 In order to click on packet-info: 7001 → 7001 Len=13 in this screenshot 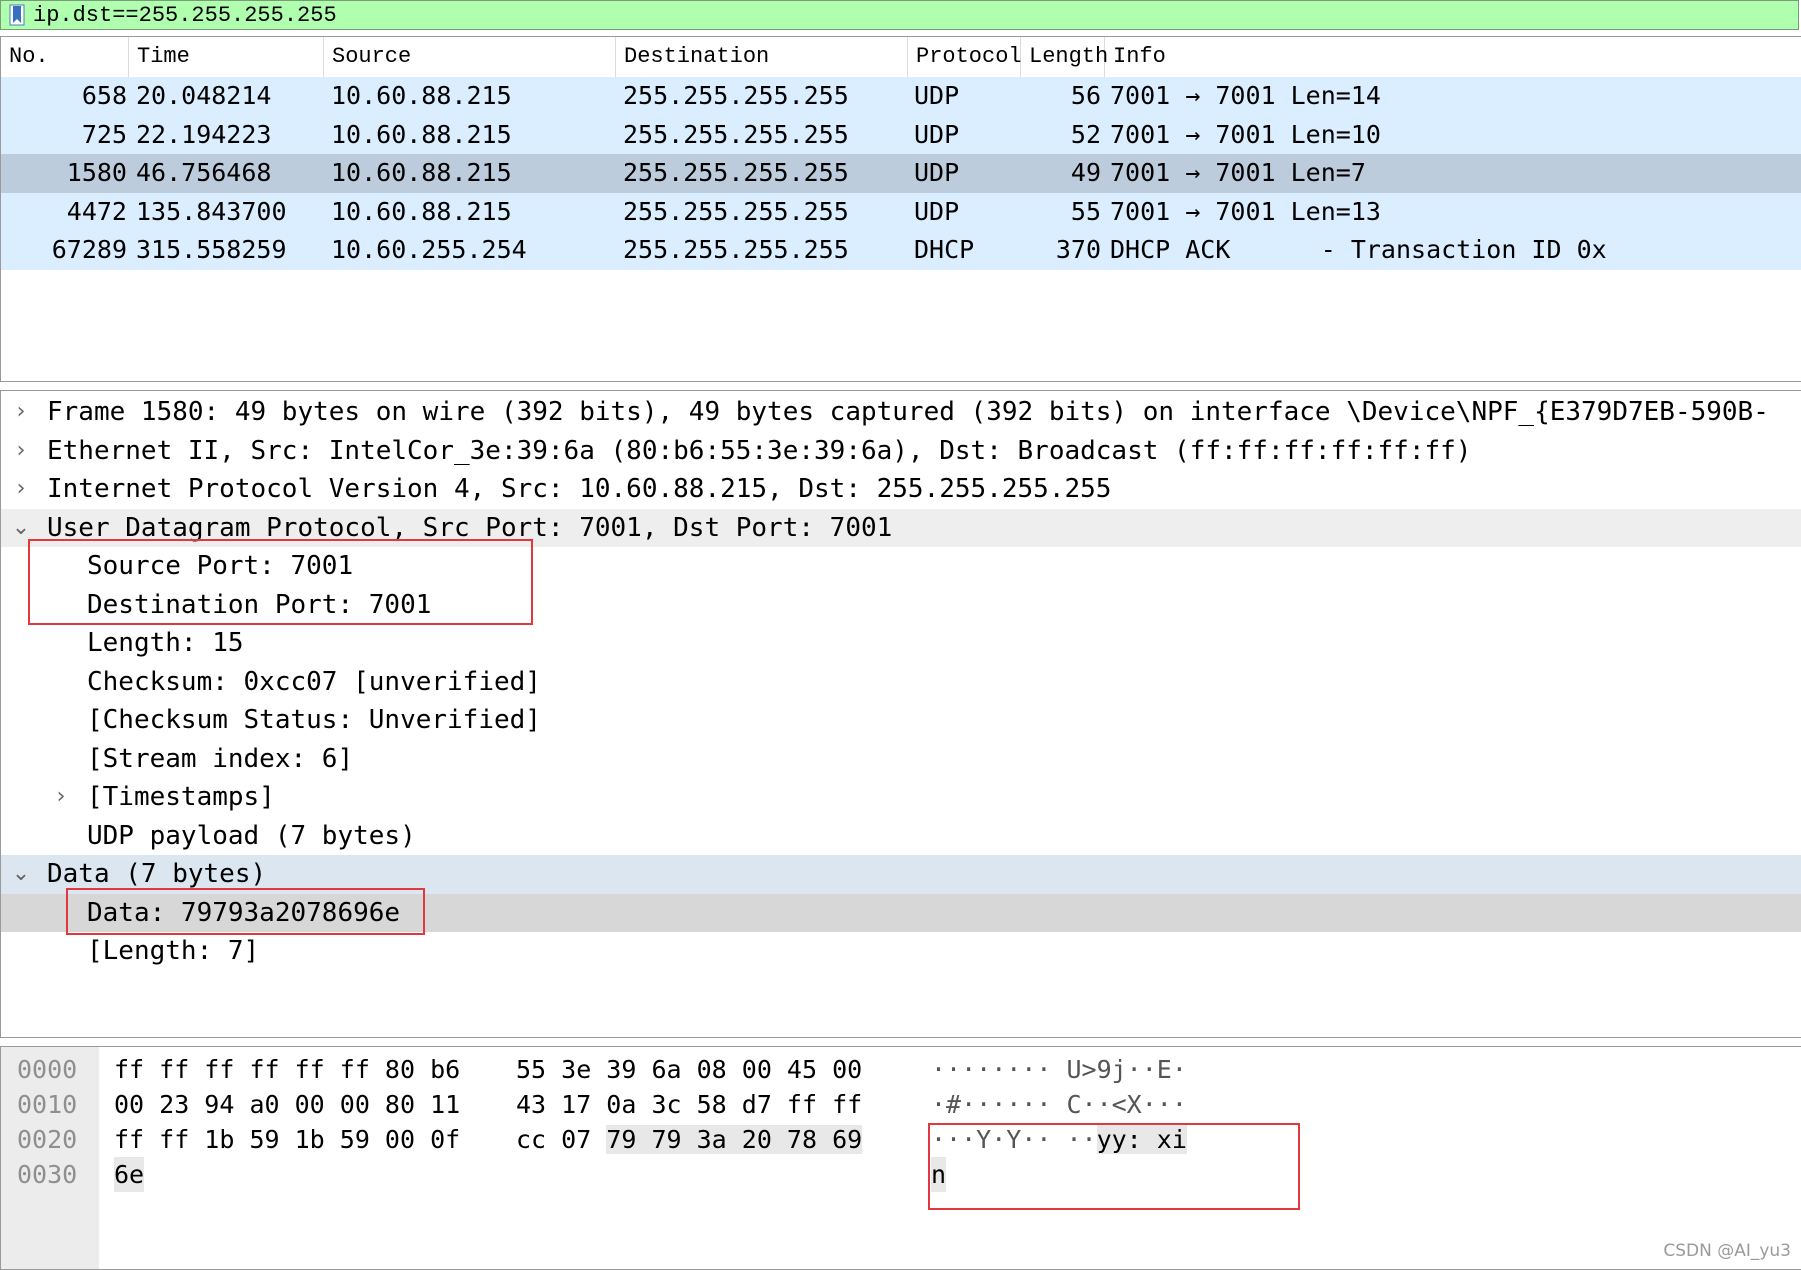, I will do `click(1245, 211)`.